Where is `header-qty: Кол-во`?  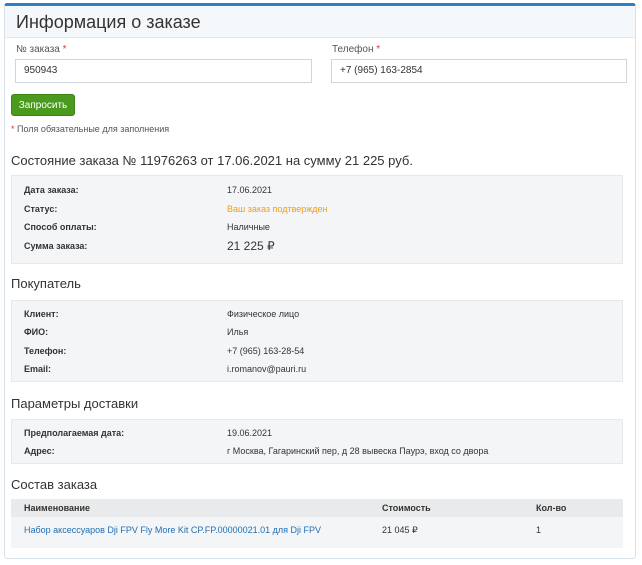 header-qty: Кол-во is located at coordinates (551, 508).